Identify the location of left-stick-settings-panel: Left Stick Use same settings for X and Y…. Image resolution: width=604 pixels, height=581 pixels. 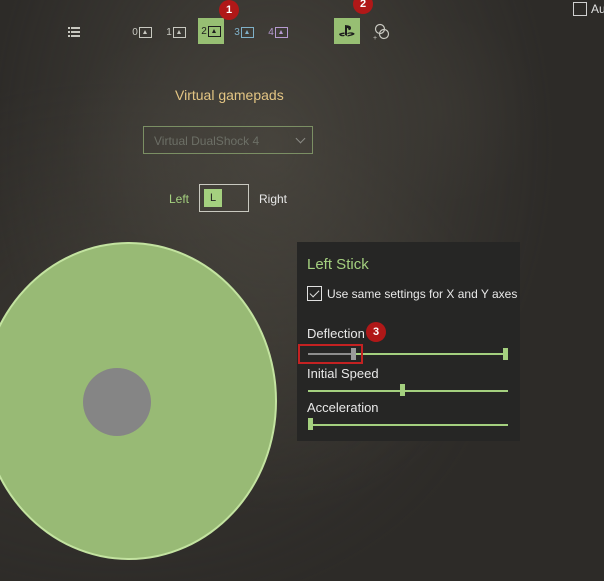
(408, 341).